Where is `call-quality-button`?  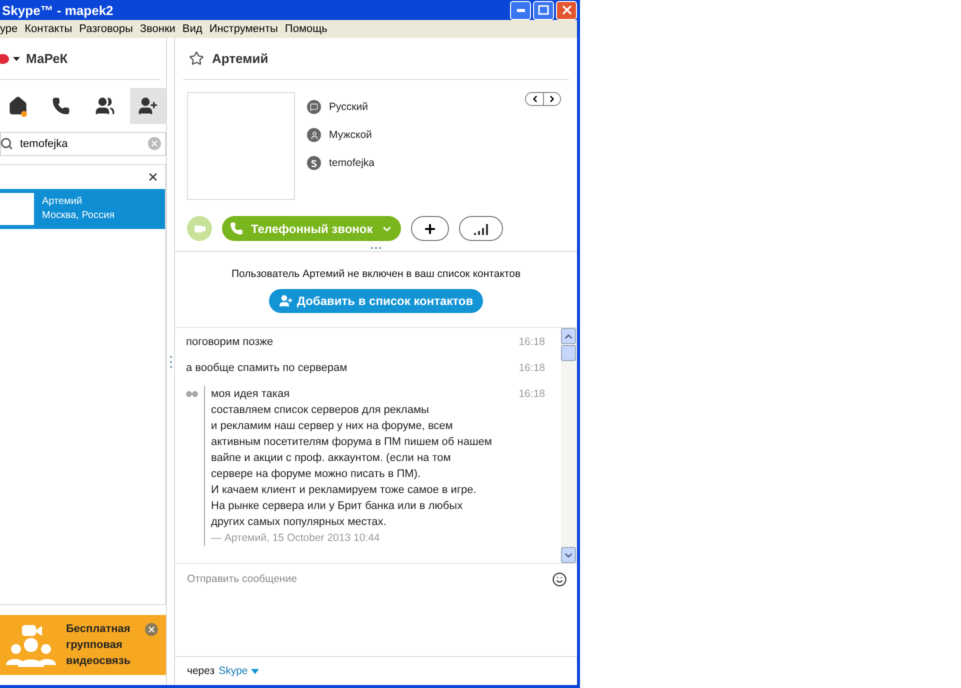
call-quality-button is located at coordinates (480, 228).